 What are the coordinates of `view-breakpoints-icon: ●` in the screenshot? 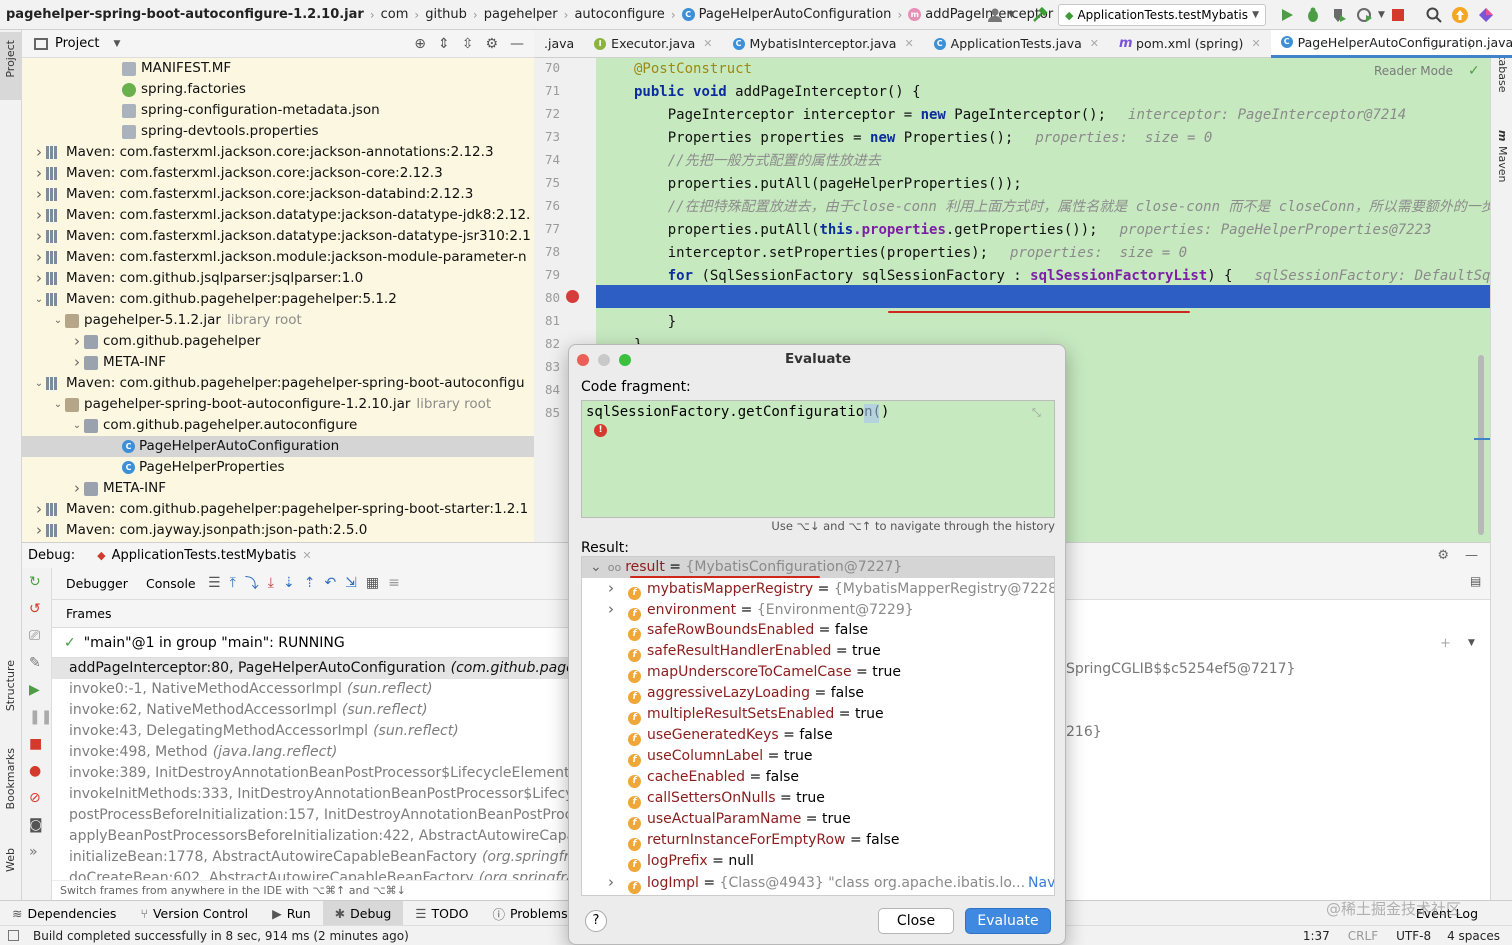 It's located at (40, 771).